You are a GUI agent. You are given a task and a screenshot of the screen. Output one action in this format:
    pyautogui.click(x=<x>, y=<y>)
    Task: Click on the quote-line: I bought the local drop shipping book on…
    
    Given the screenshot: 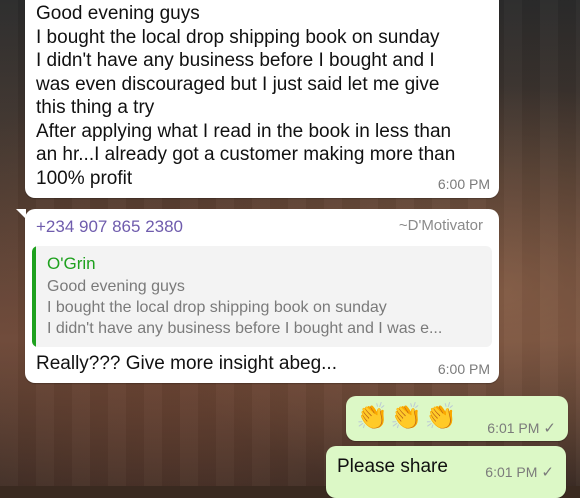 What is the action you would take?
    pyautogui.click(x=217, y=307)
    